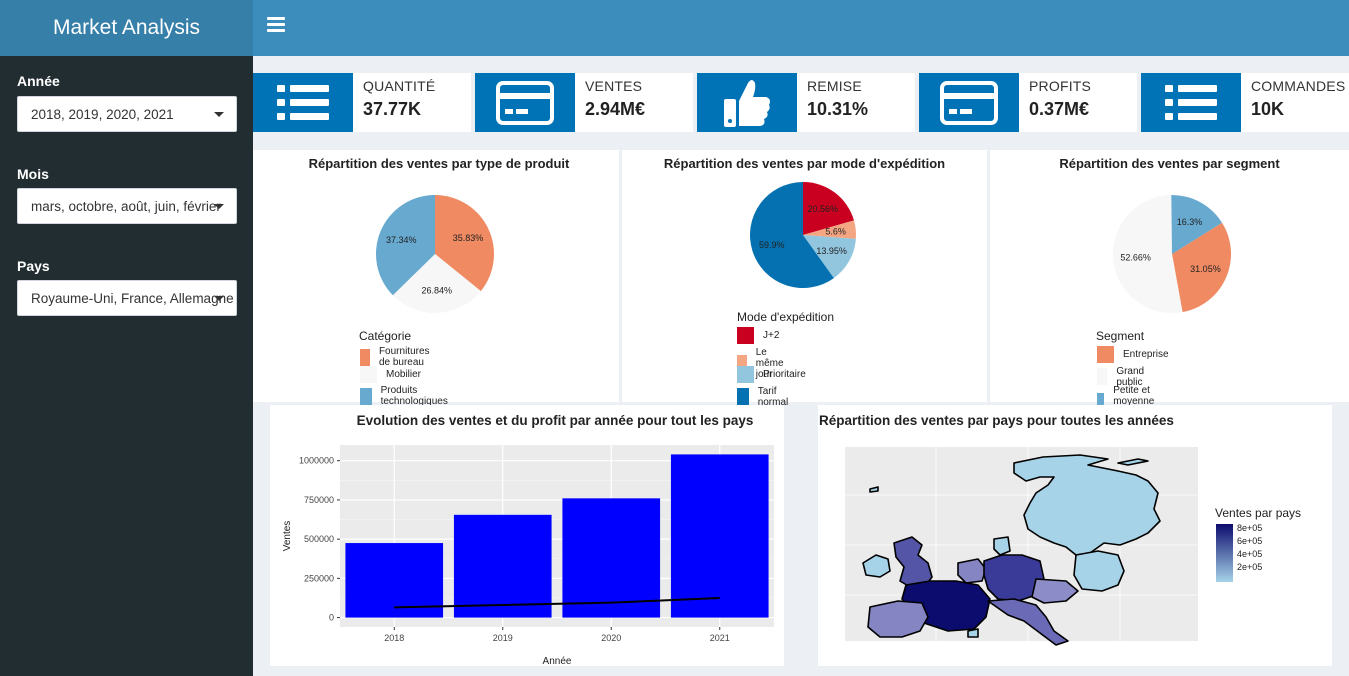  Describe the element at coordinates (972, 571) in the screenshot. I see `map-country-benelux` at that location.